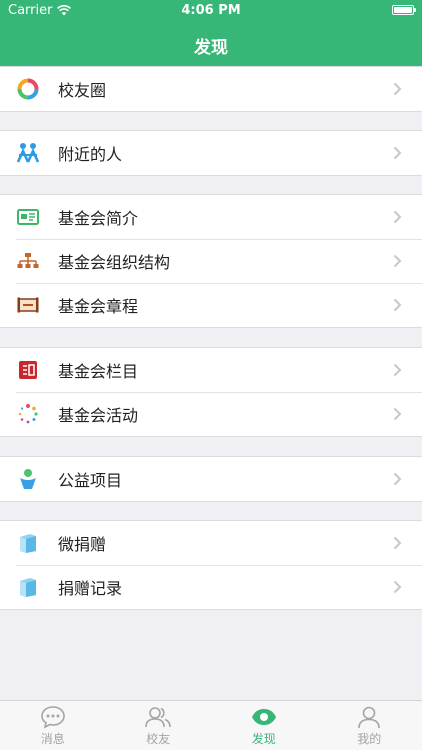  Describe the element at coordinates (28, 414) in the screenshot. I see `activity-dots-icon` at that location.